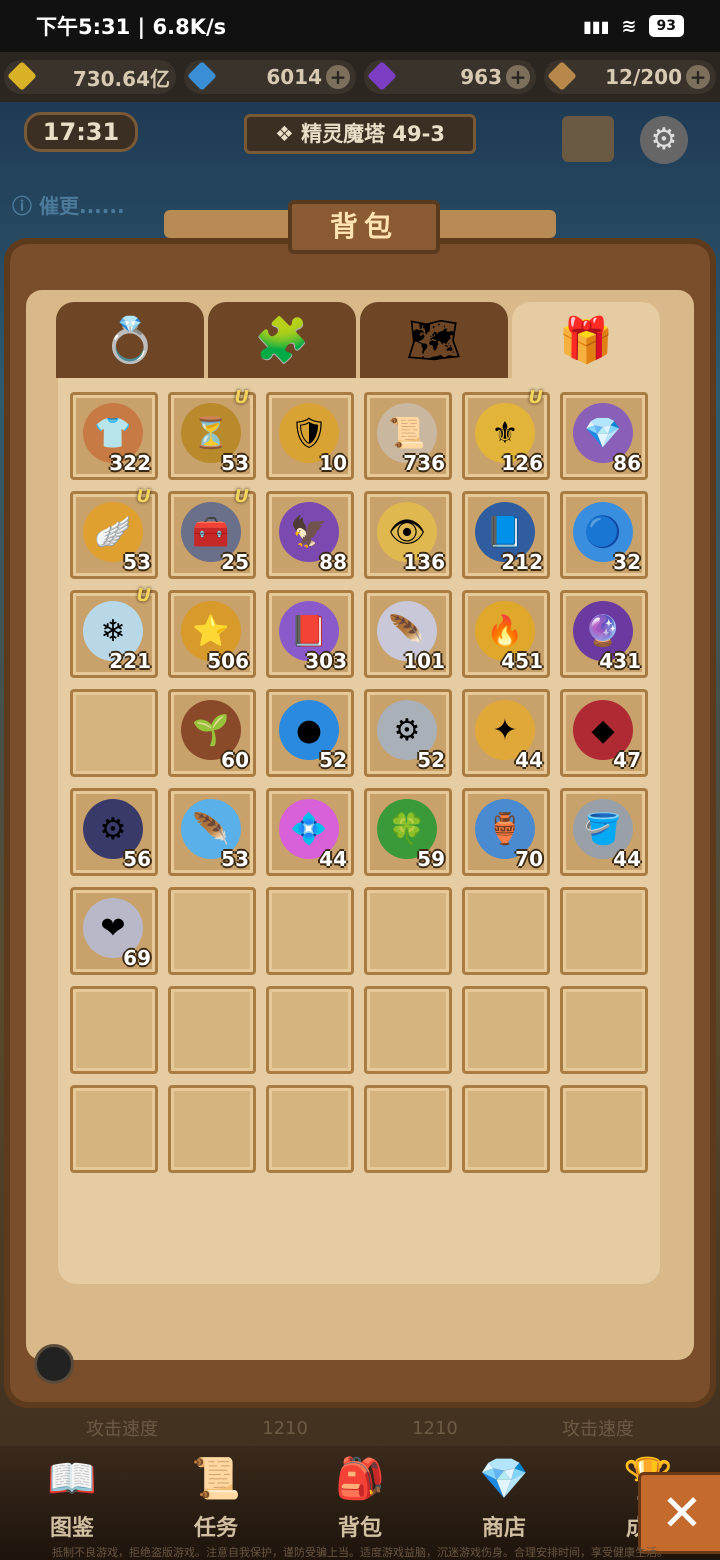 The height and width of the screenshot is (1560, 720). I want to click on item-slot: 🪶 101, so click(408, 634).